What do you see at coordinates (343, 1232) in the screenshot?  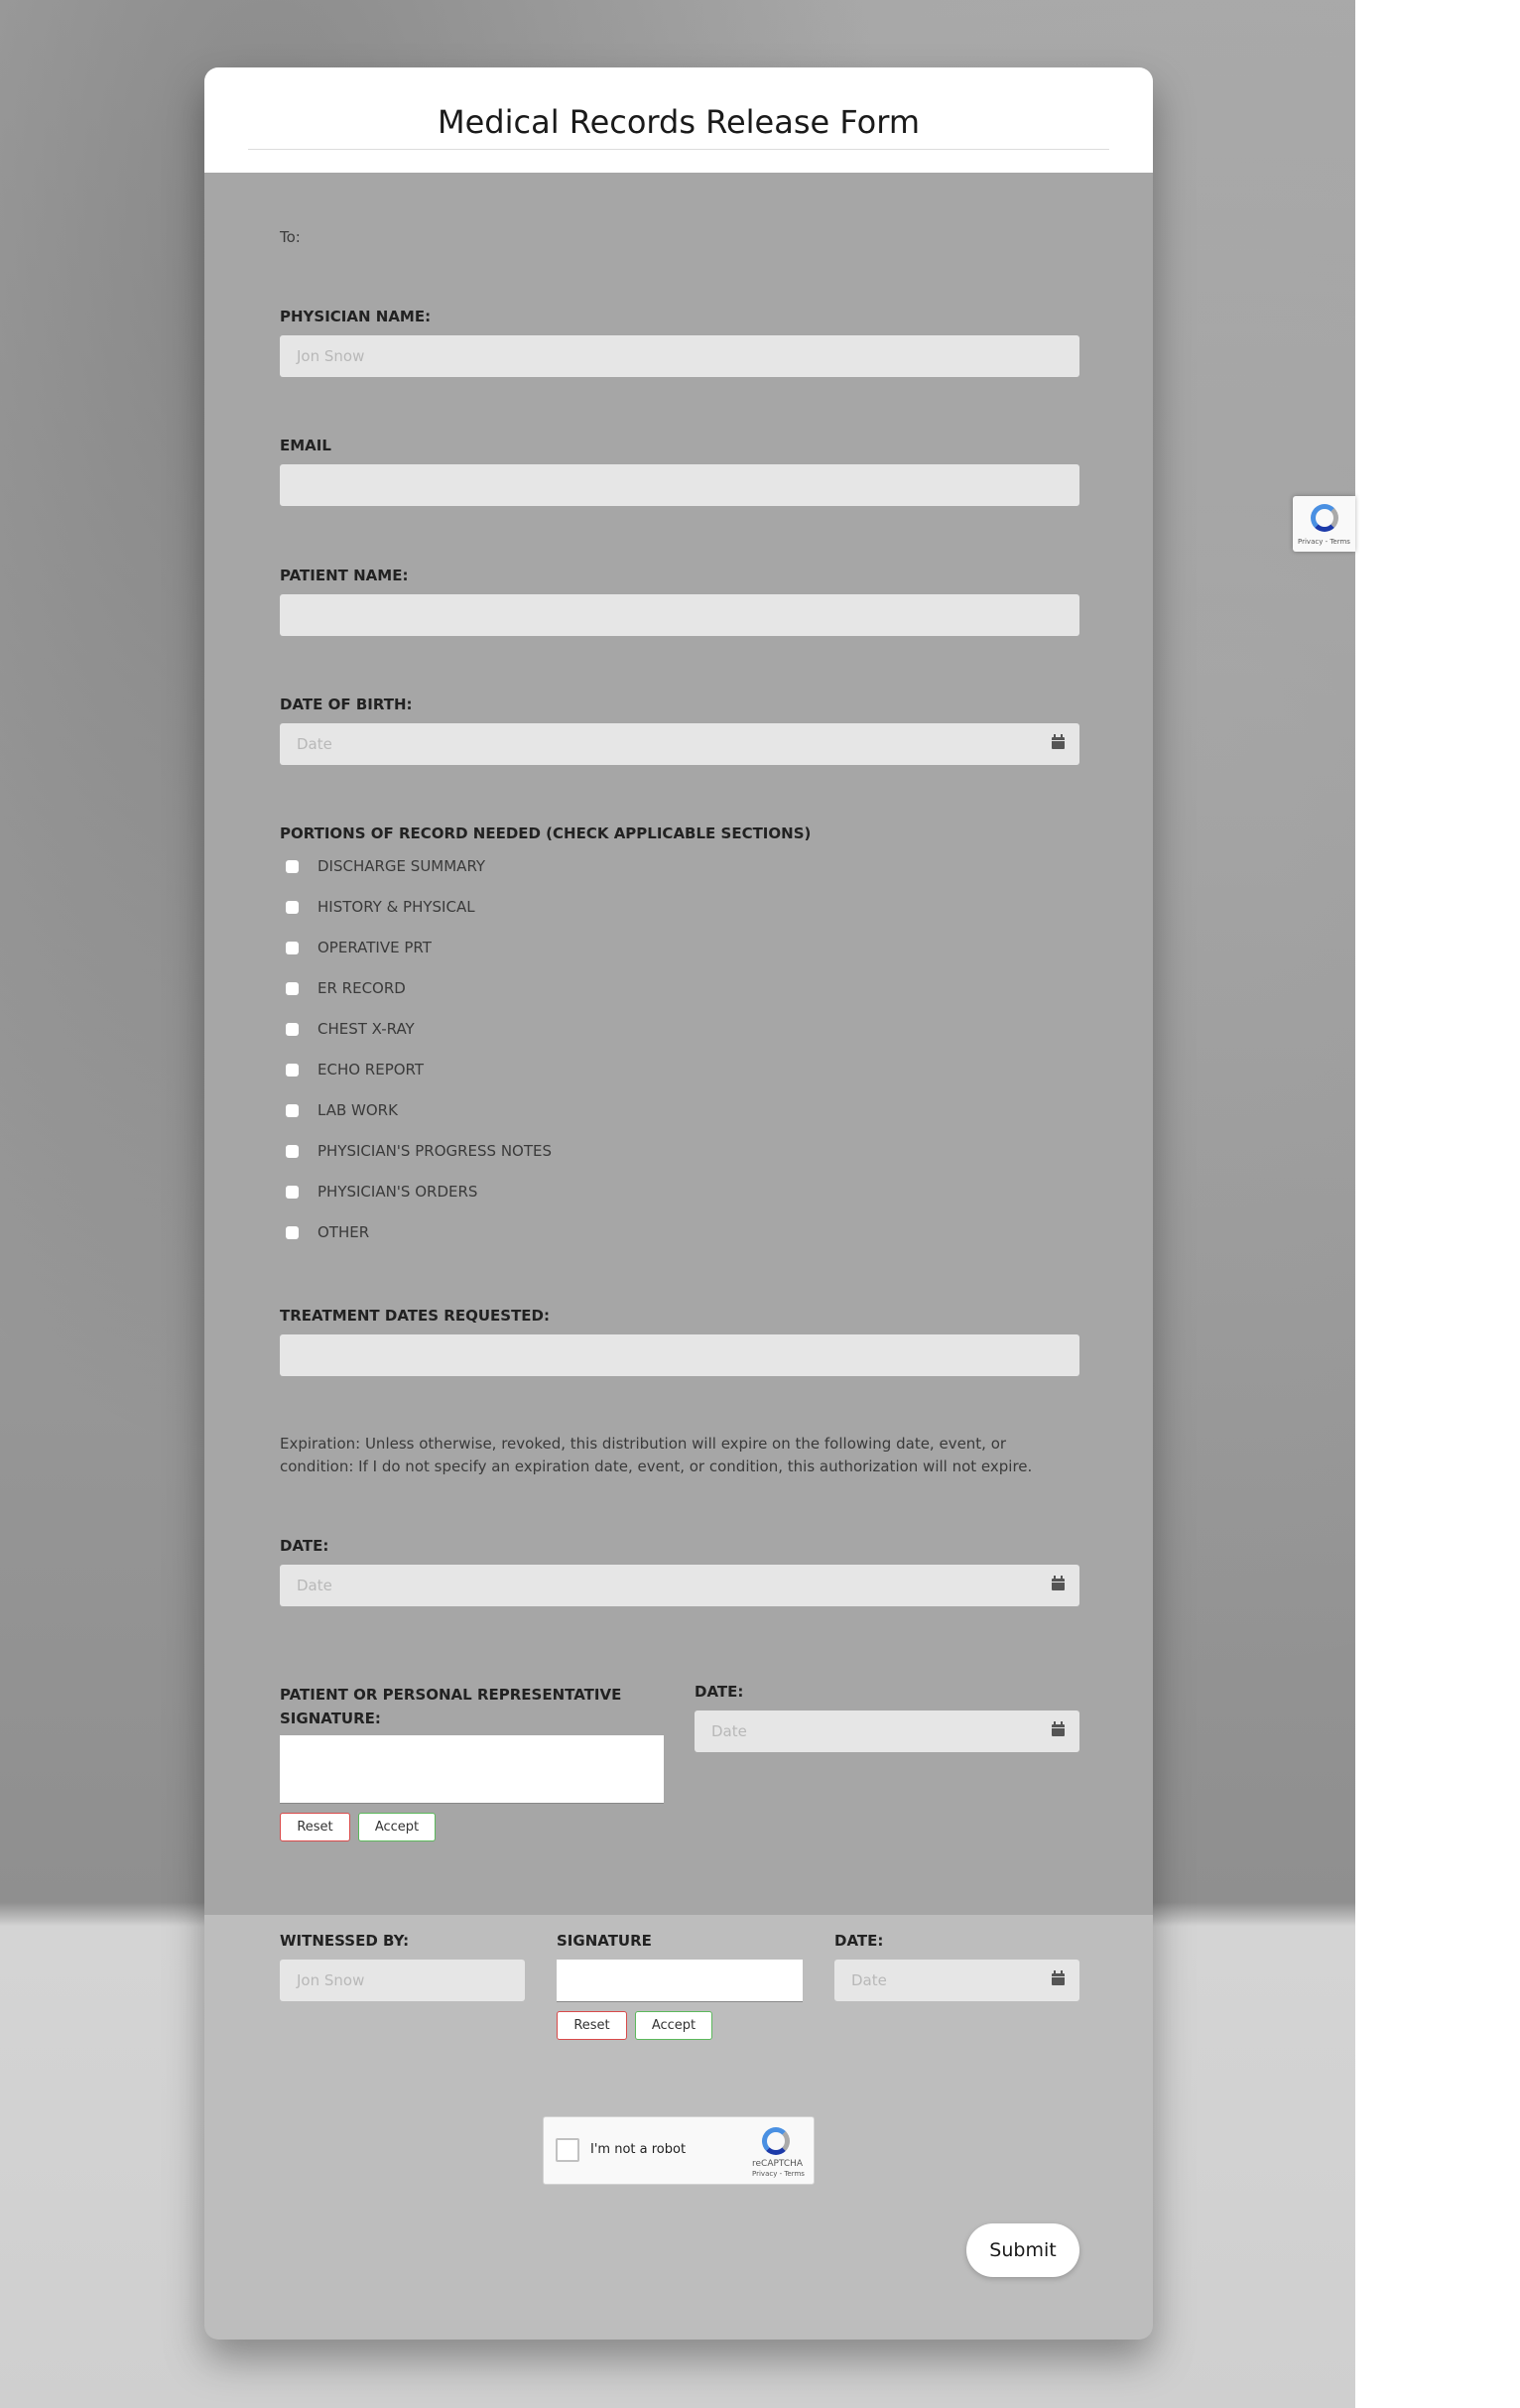 I see `checkbox-label: OTHER` at bounding box center [343, 1232].